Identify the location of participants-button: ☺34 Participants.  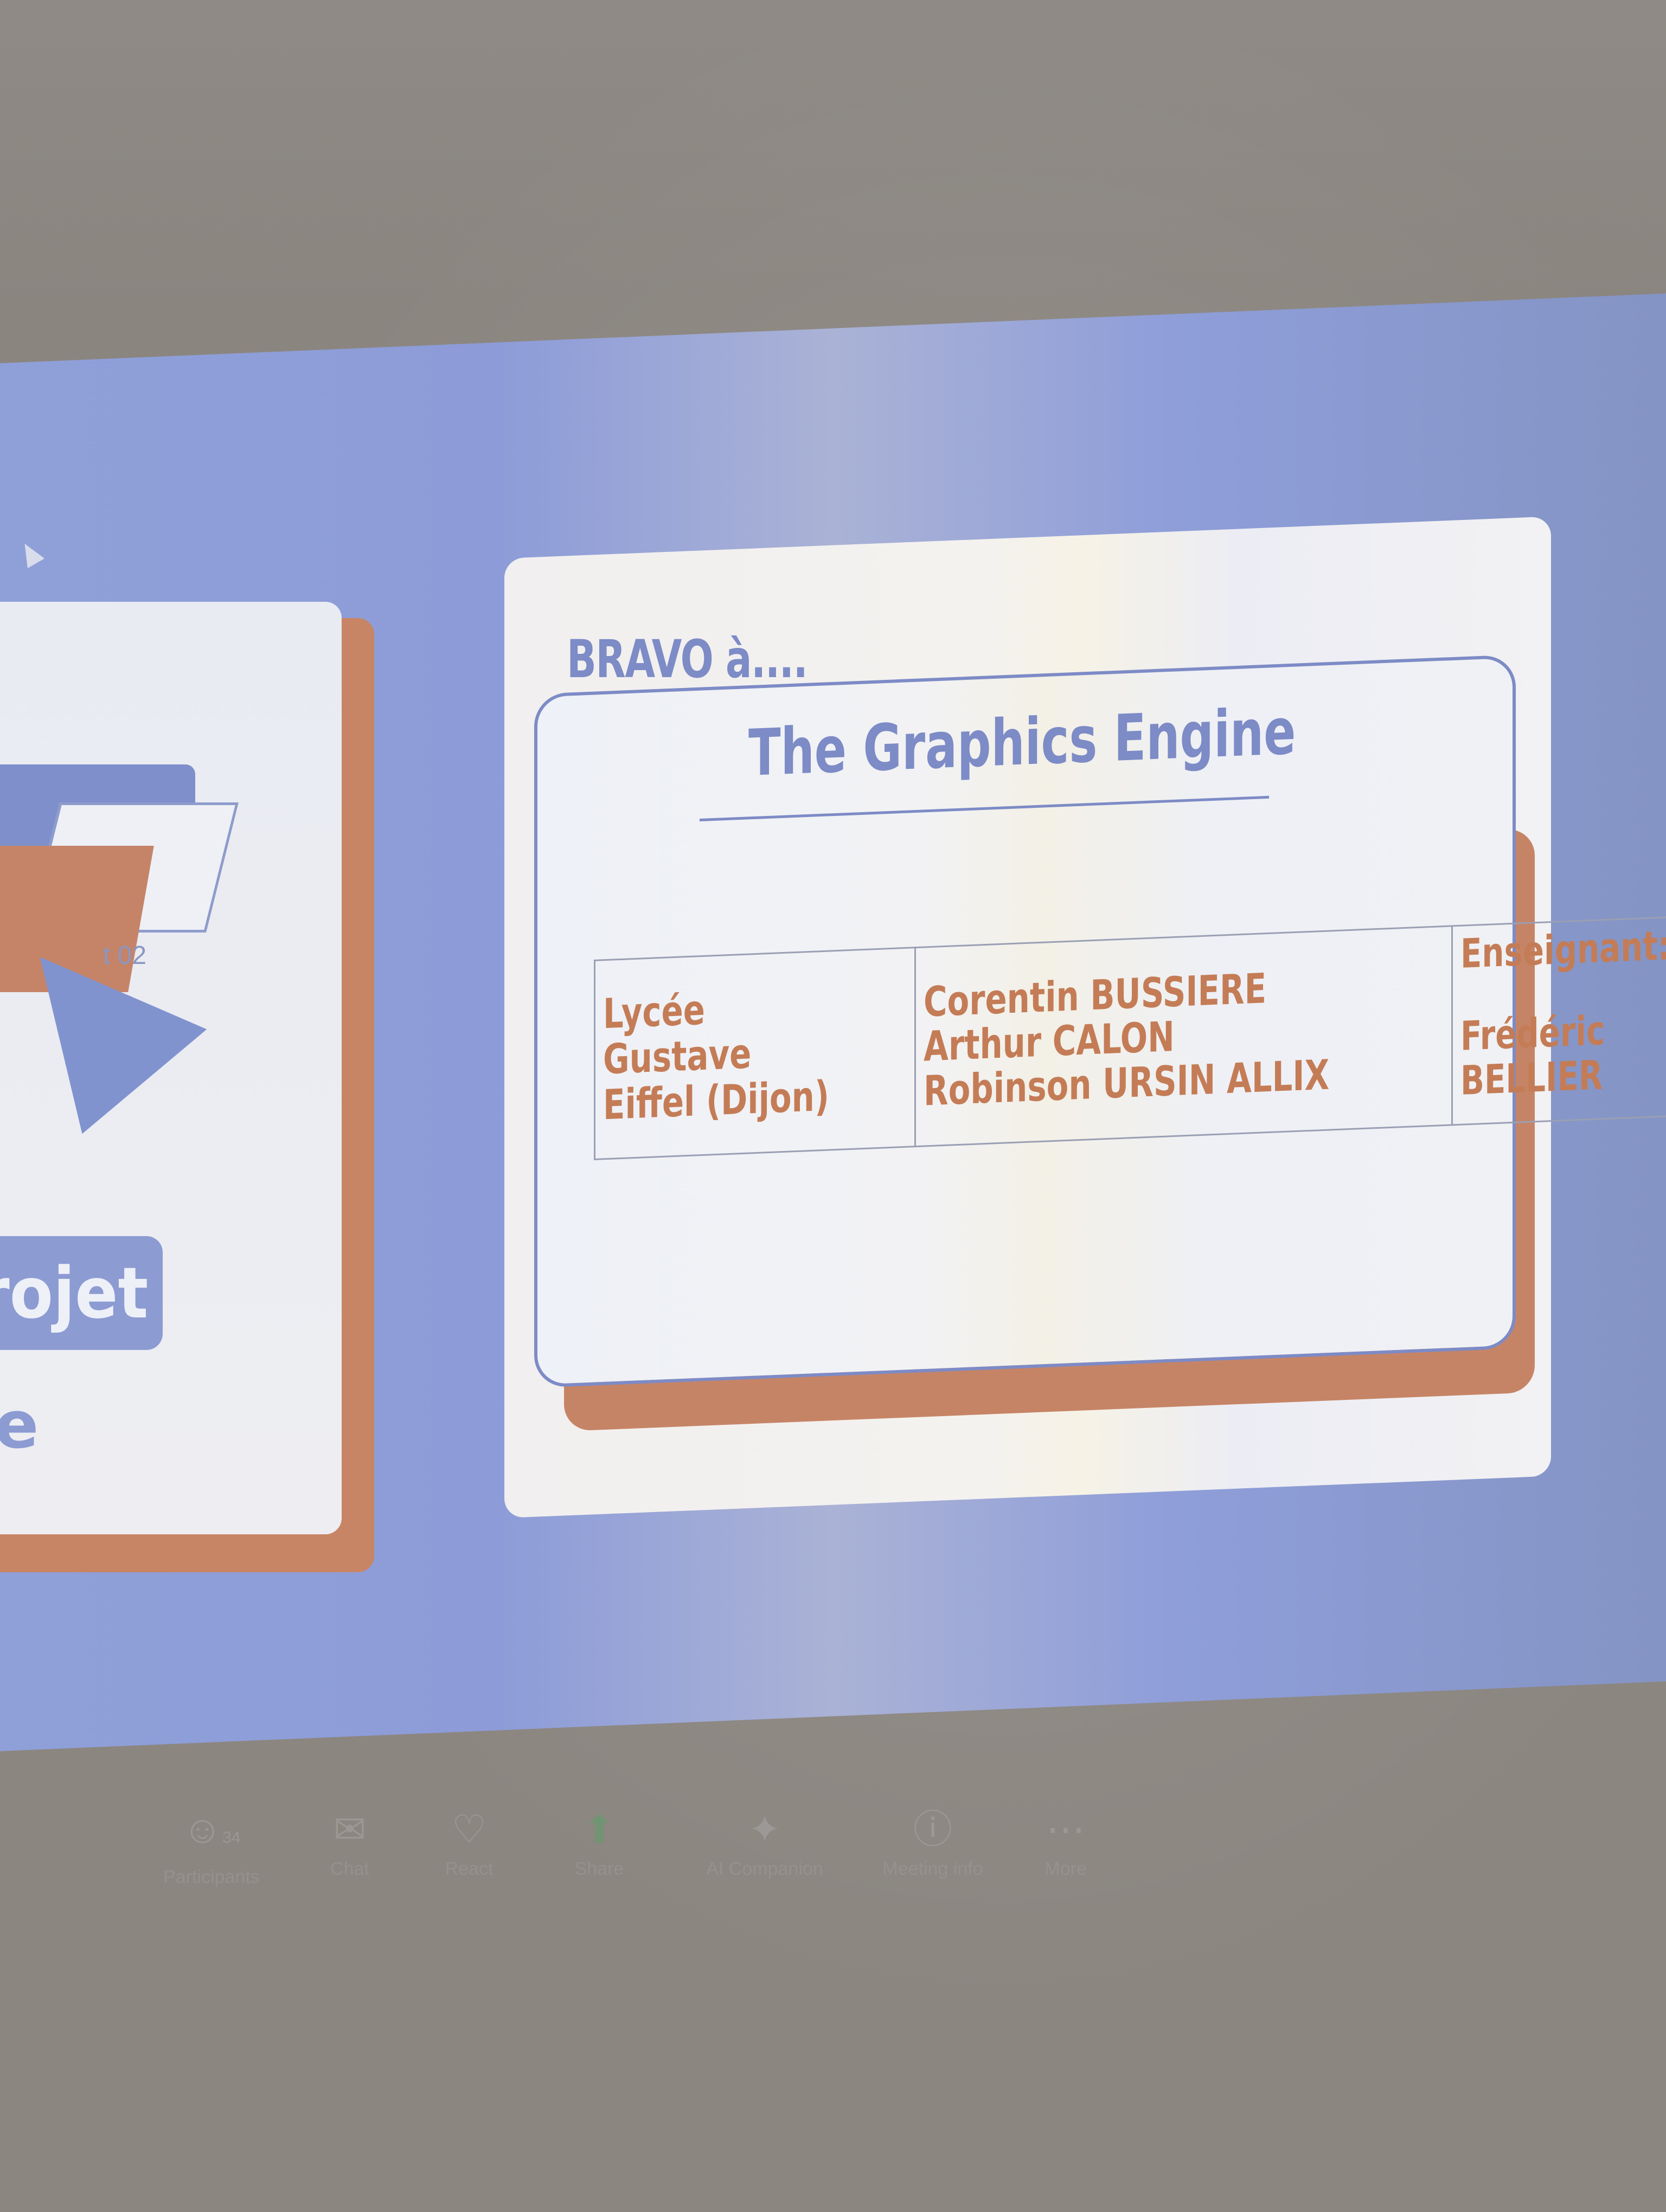
(211, 1846).